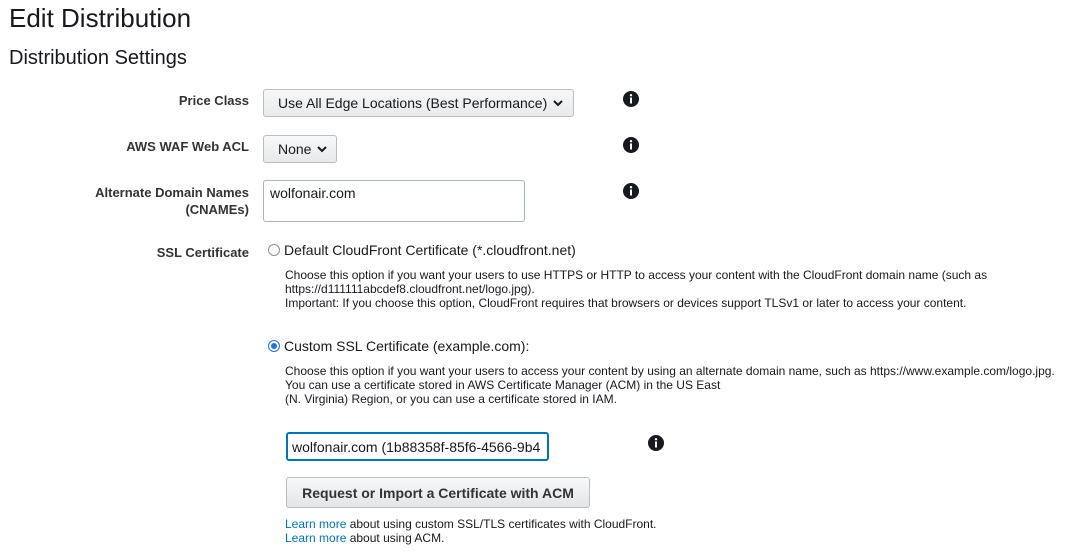  I want to click on learn-more-acm-link: Learn more, so click(315, 538).